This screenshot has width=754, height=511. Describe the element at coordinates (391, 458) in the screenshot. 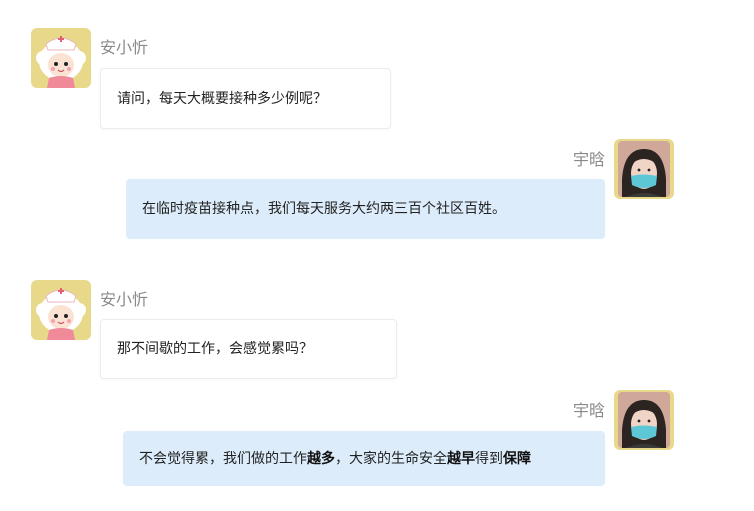

I see `message-text-segment: ，大家的生命安全` at that location.